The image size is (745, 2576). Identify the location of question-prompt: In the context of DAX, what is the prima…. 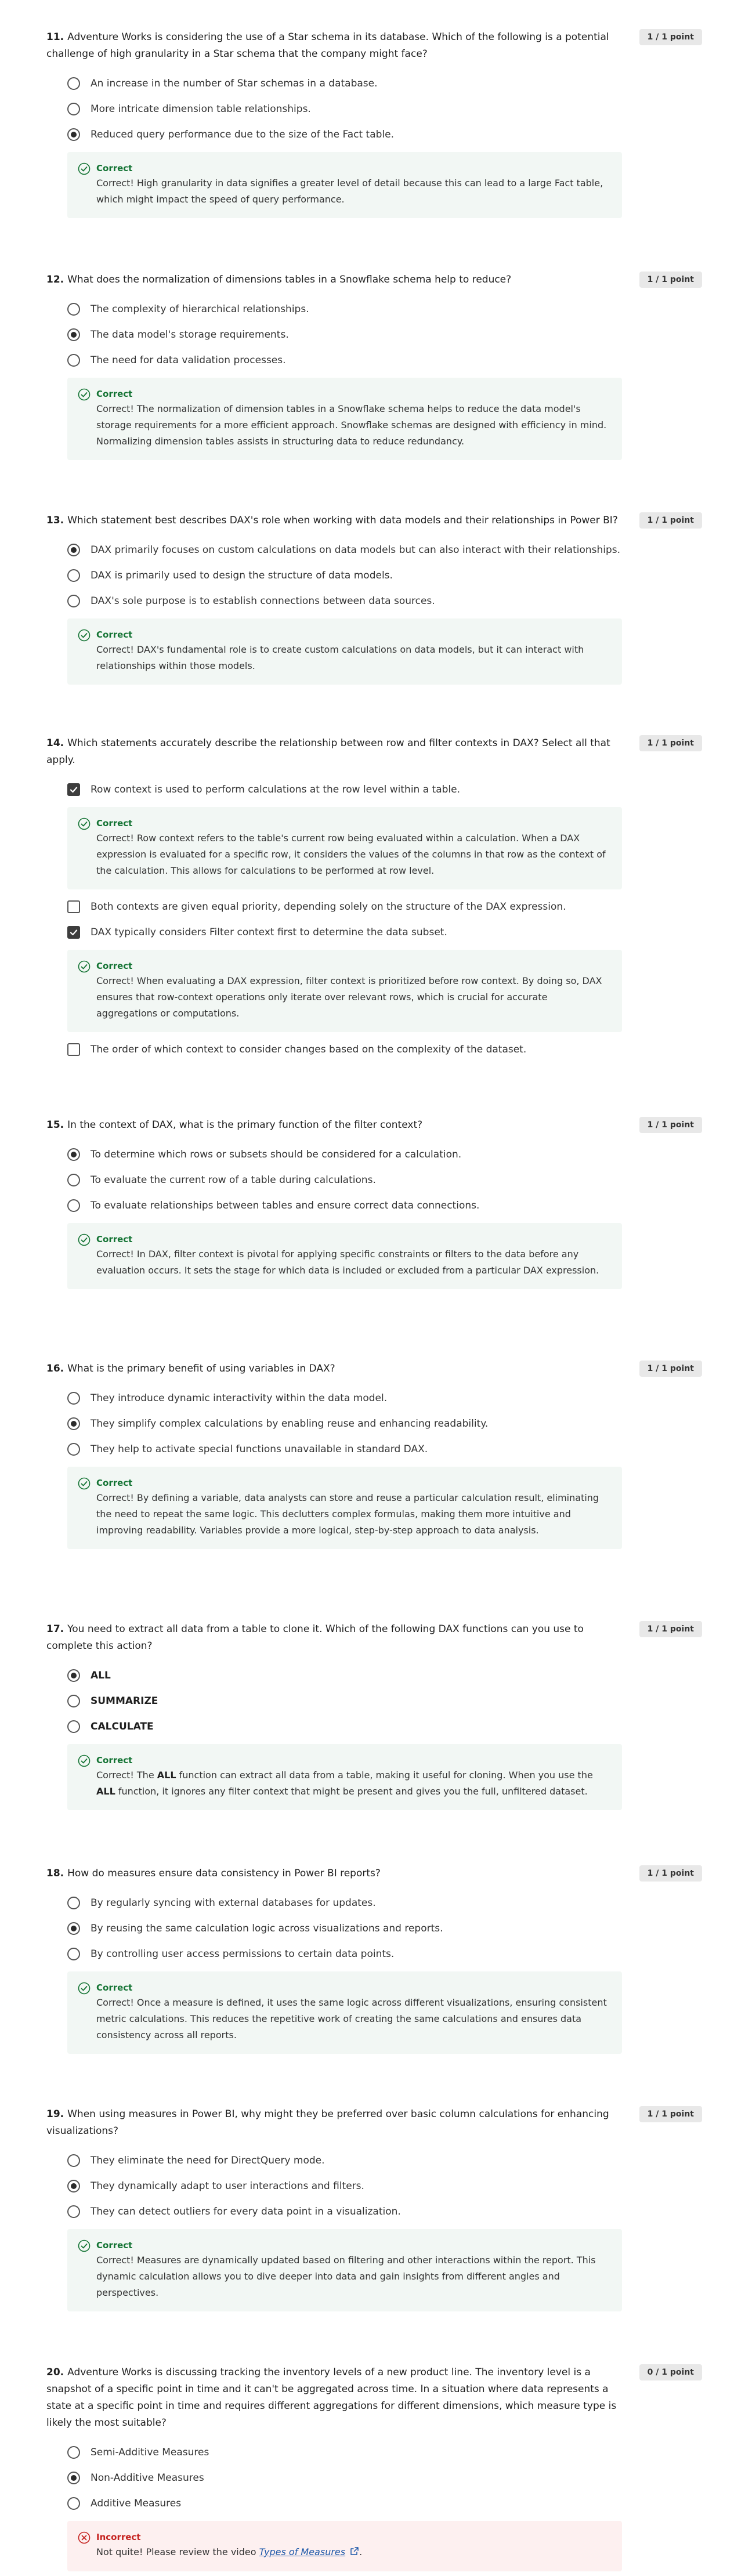
(245, 1125).